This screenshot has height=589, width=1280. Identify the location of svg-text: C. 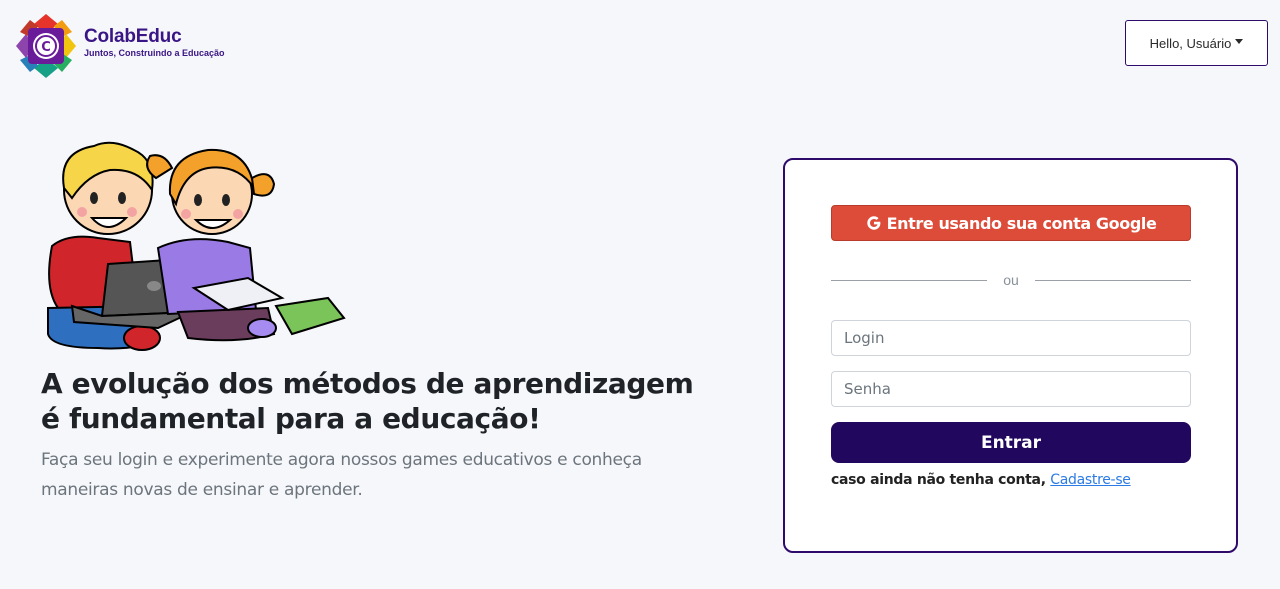
(46, 47).